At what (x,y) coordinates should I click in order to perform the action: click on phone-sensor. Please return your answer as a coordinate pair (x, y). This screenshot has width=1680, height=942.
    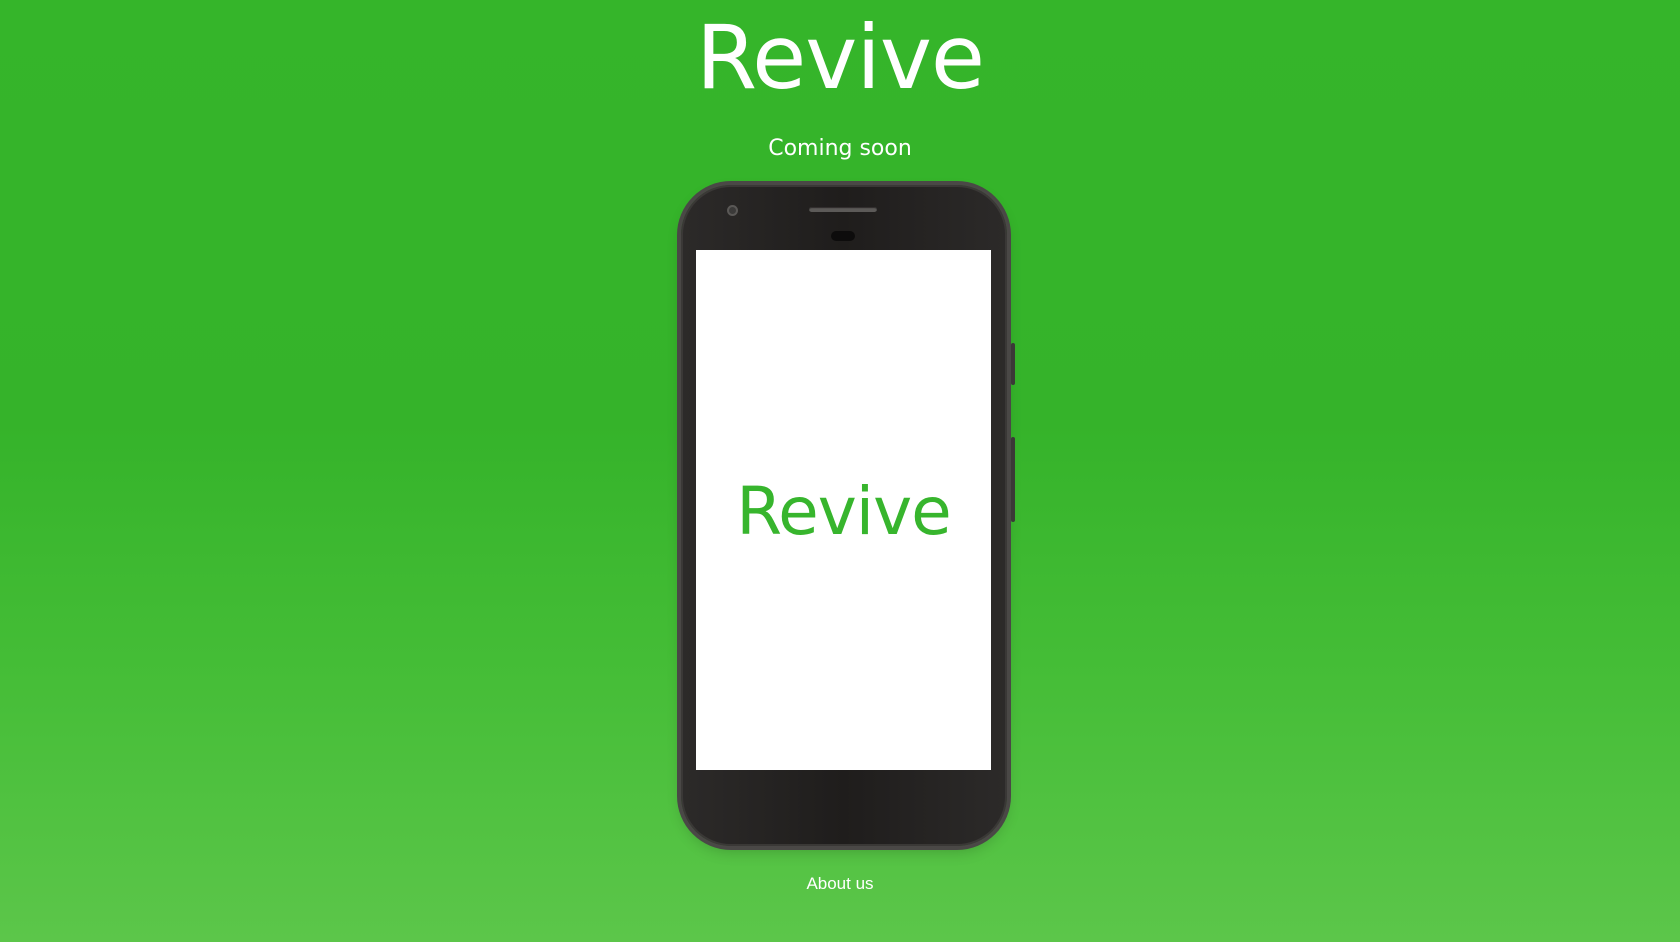
    Looking at the image, I should click on (843, 236).